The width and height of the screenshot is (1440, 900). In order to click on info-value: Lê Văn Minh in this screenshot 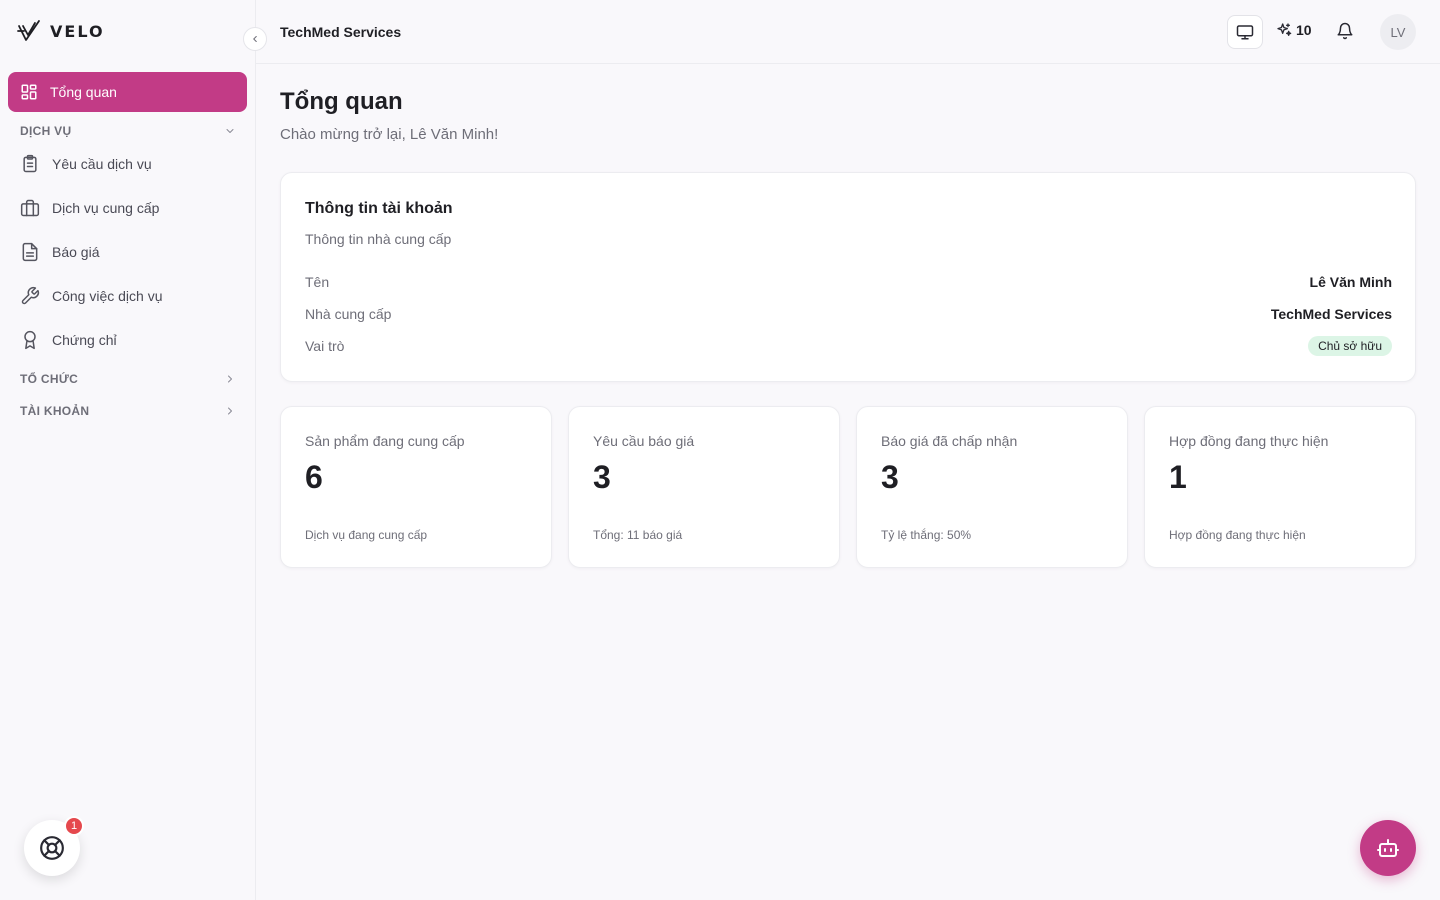, I will do `click(1350, 282)`.